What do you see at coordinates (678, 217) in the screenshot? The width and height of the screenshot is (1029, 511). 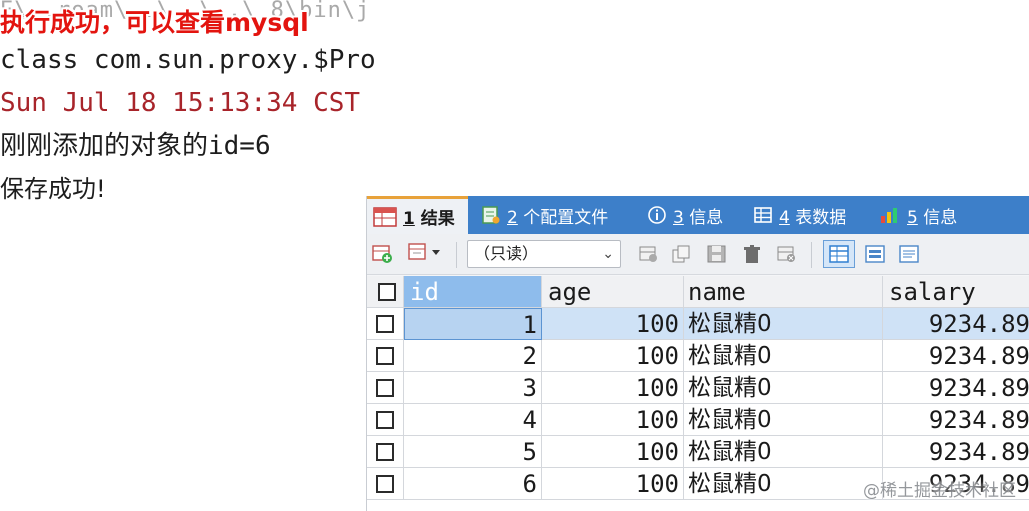 I see `tab-info-num: 3` at bounding box center [678, 217].